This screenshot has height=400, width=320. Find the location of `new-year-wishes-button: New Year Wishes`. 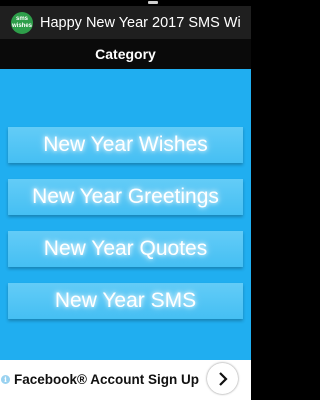

new-year-wishes-button: New Year Wishes is located at coordinates (125, 145).